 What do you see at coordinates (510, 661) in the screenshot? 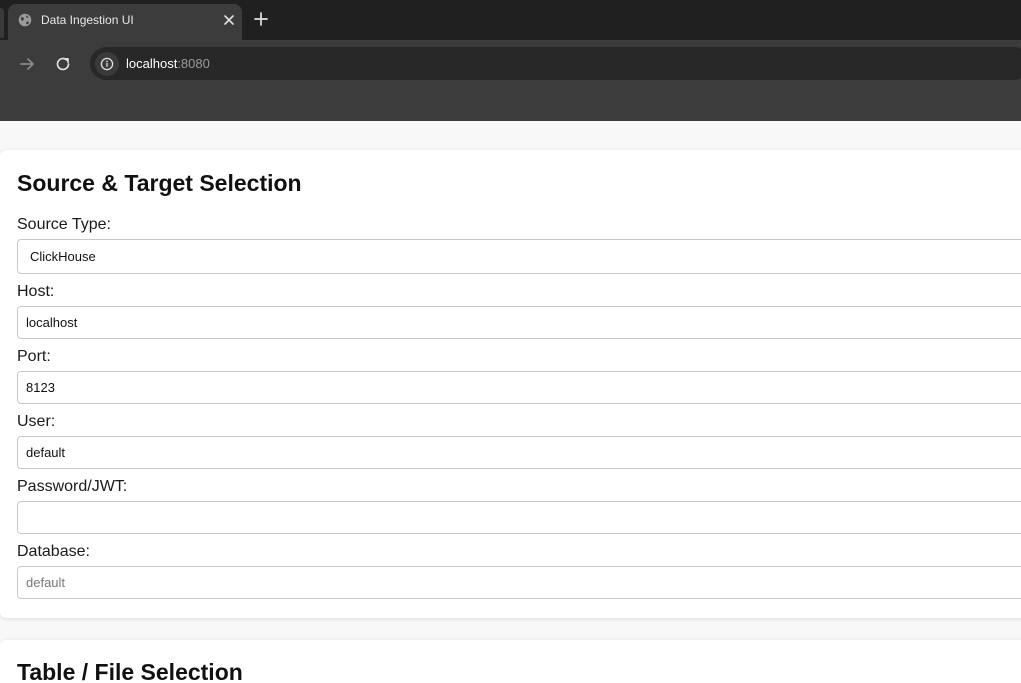
I see `table-file-card: Table / File Selection` at bounding box center [510, 661].